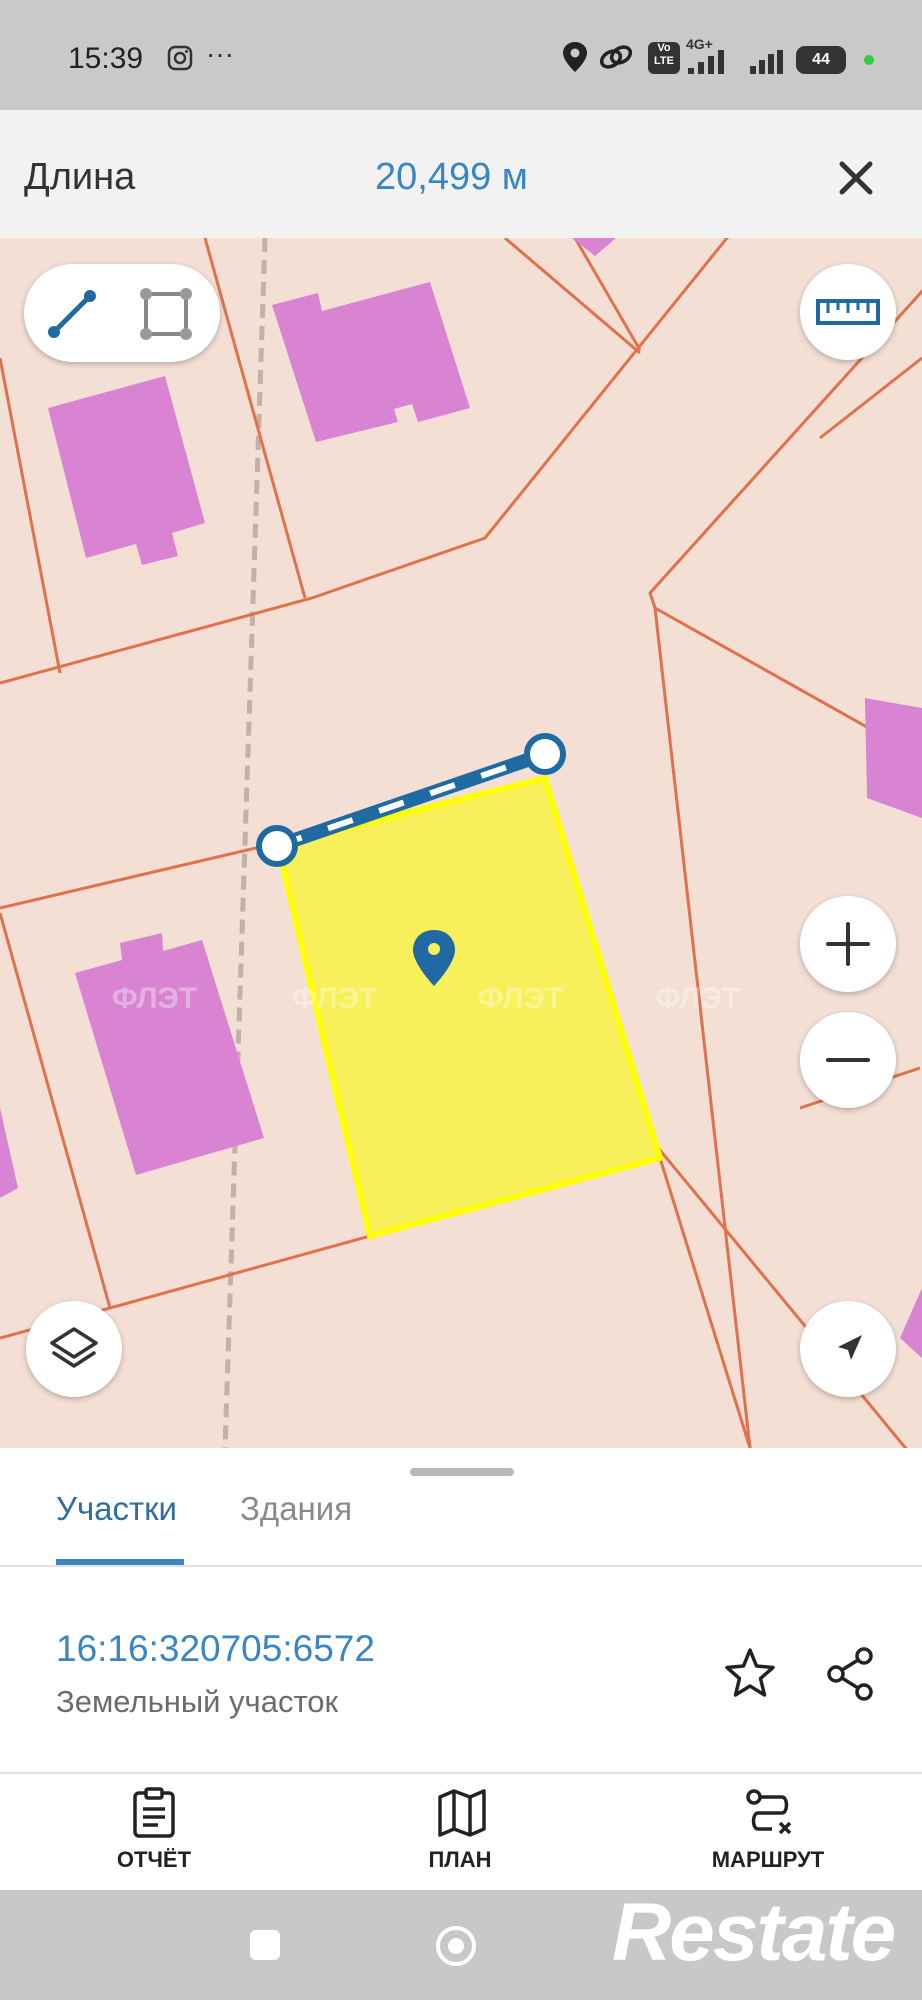 Image resolution: width=922 pixels, height=2000 pixels. What do you see at coordinates (277, 846) in the screenshot?
I see `measure-point-start` at bounding box center [277, 846].